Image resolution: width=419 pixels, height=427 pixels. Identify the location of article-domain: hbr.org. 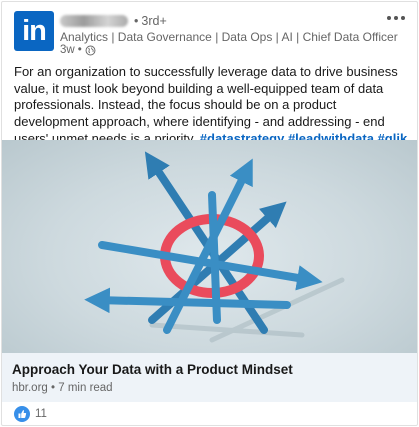
(30, 388).